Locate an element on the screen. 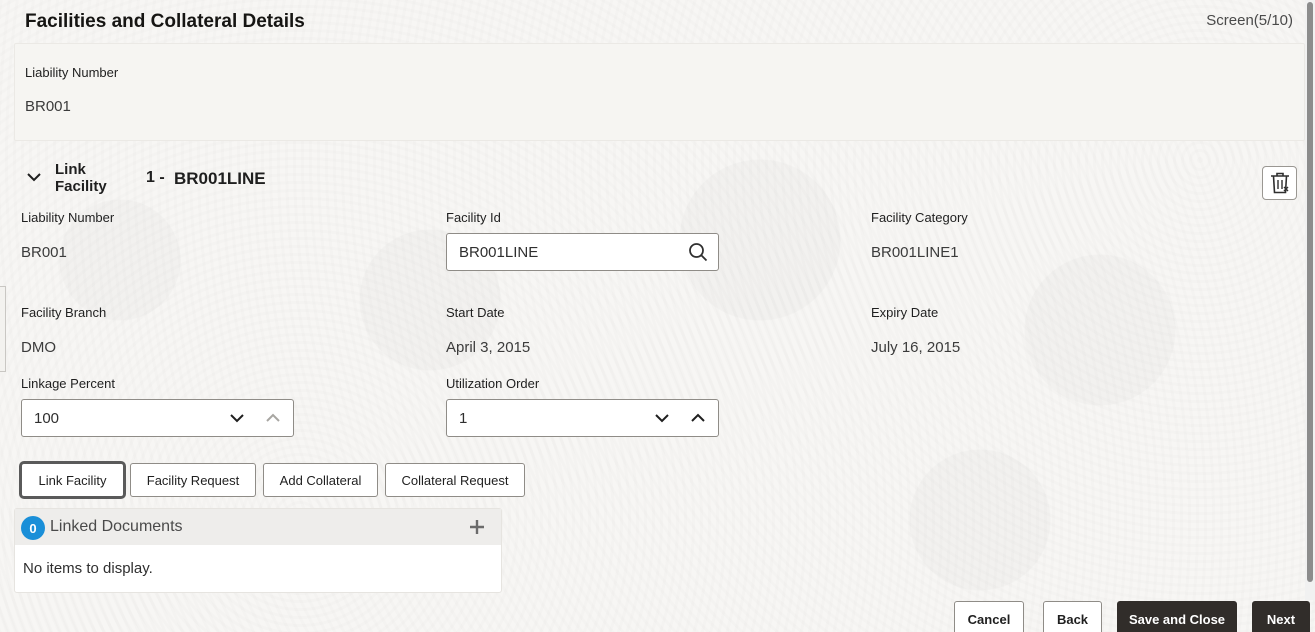 This screenshot has height=632, width=1315. liability-number-label: Liability Number is located at coordinates (68, 217).